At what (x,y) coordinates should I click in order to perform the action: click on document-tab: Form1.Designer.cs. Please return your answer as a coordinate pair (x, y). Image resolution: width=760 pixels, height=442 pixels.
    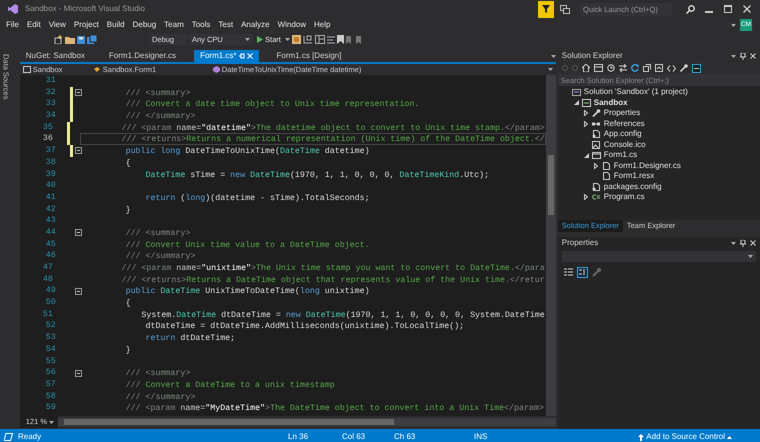
    Looking at the image, I should click on (142, 56).